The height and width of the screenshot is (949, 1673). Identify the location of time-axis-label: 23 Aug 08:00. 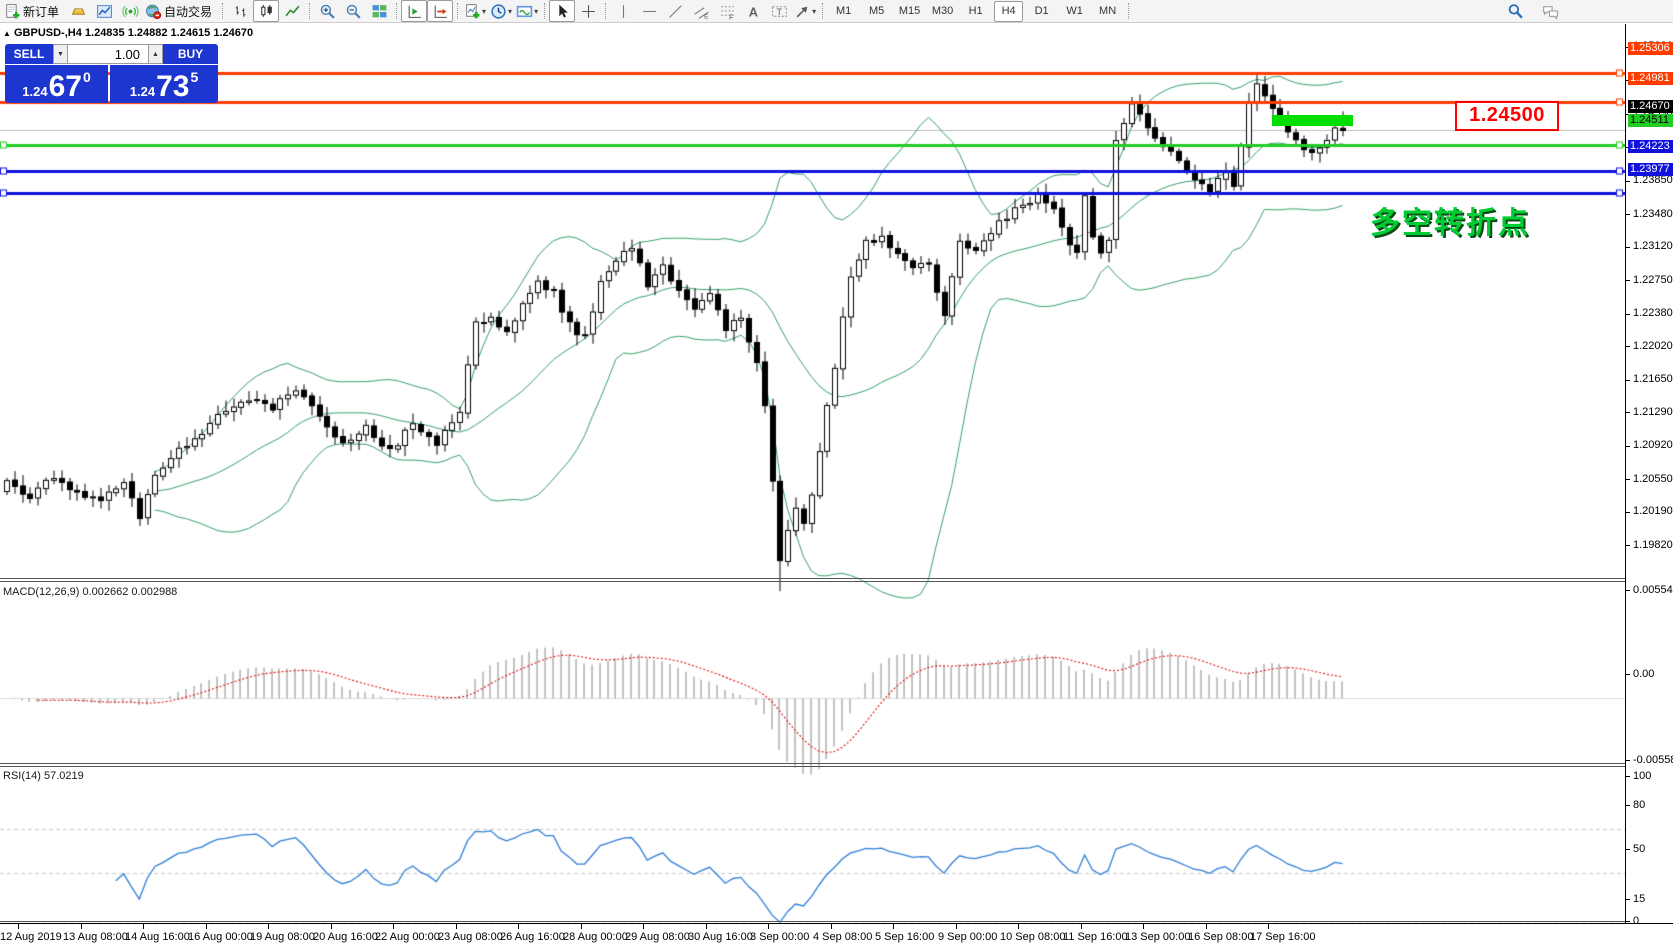
(470, 937).